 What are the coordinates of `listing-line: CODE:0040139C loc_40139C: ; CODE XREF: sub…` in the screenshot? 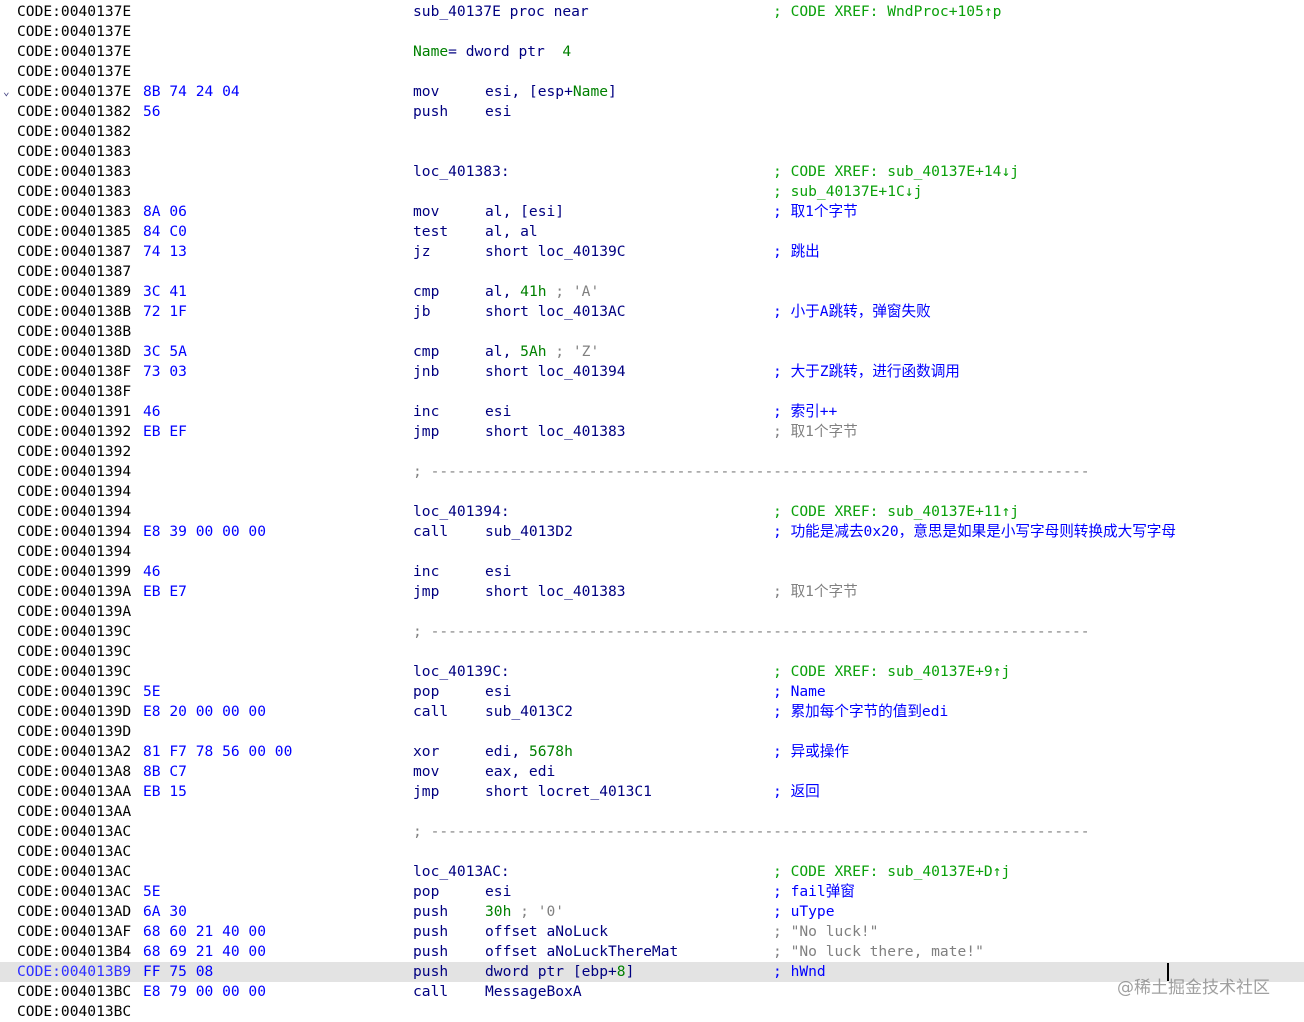 It's located at (652, 672).